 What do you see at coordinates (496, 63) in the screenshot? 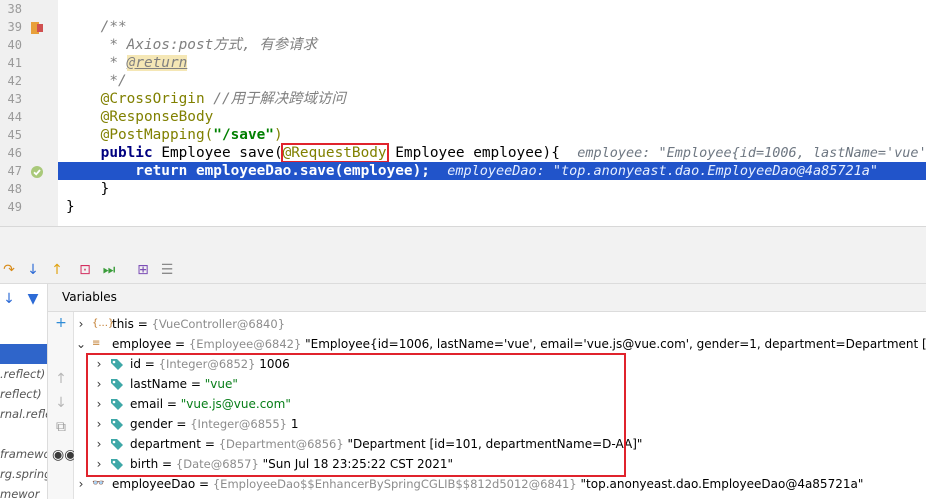
I see `code-line: * @return` at bounding box center [496, 63].